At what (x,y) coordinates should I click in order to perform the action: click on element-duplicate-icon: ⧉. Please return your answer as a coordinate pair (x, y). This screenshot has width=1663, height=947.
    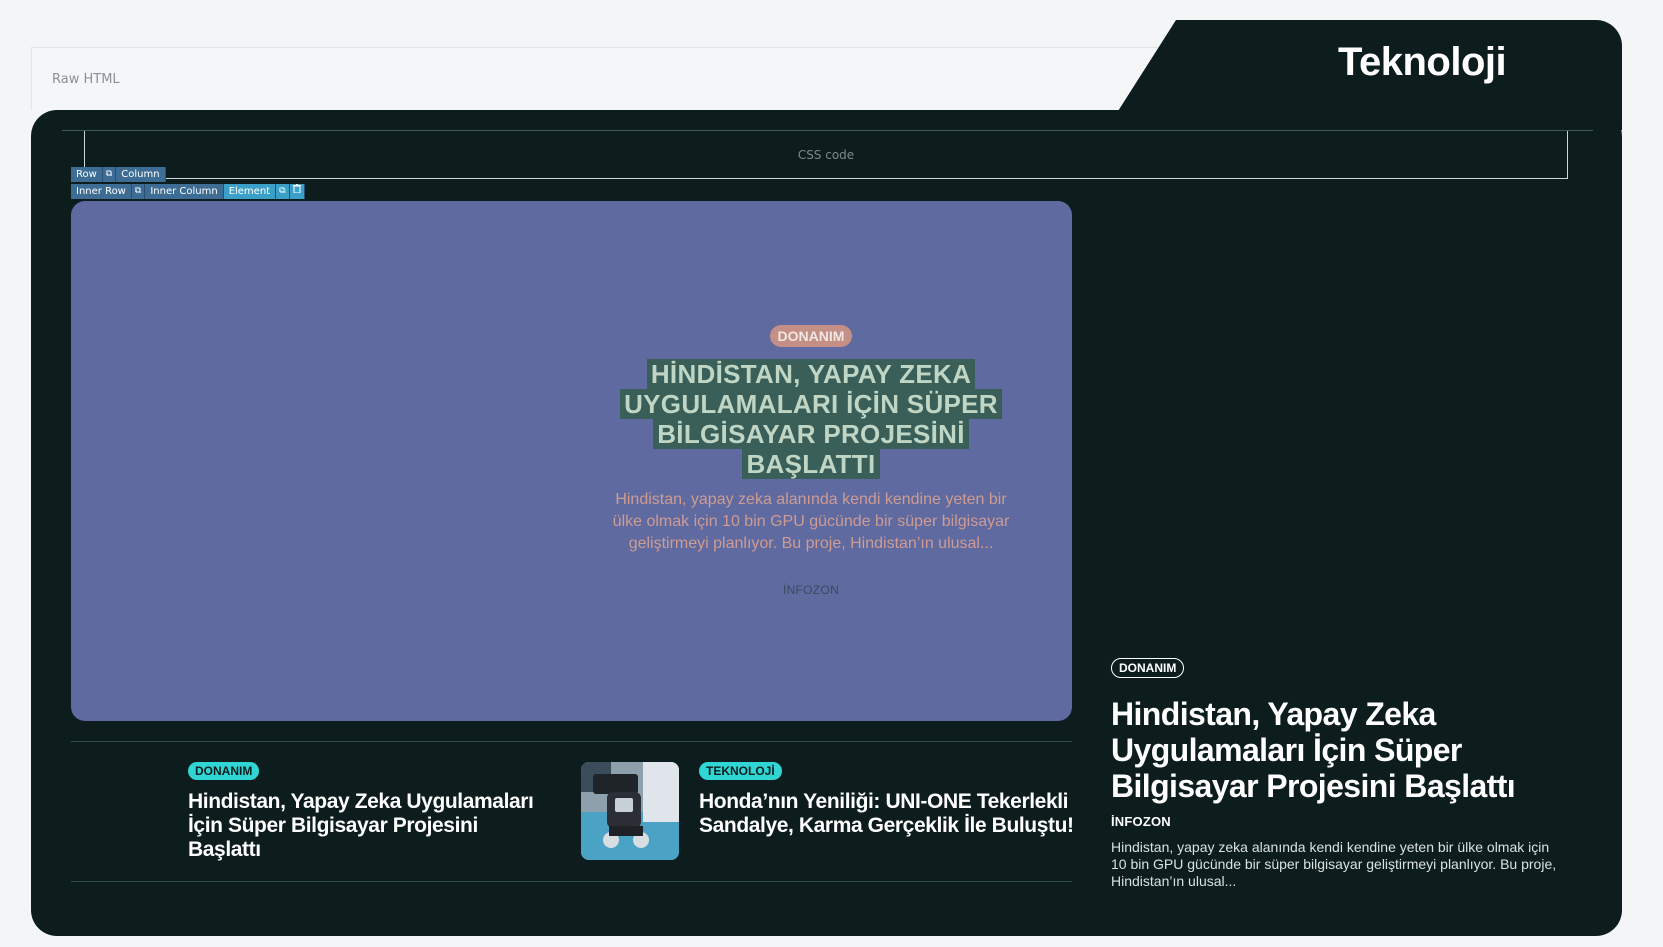
    Looking at the image, I should click on (283, 191).